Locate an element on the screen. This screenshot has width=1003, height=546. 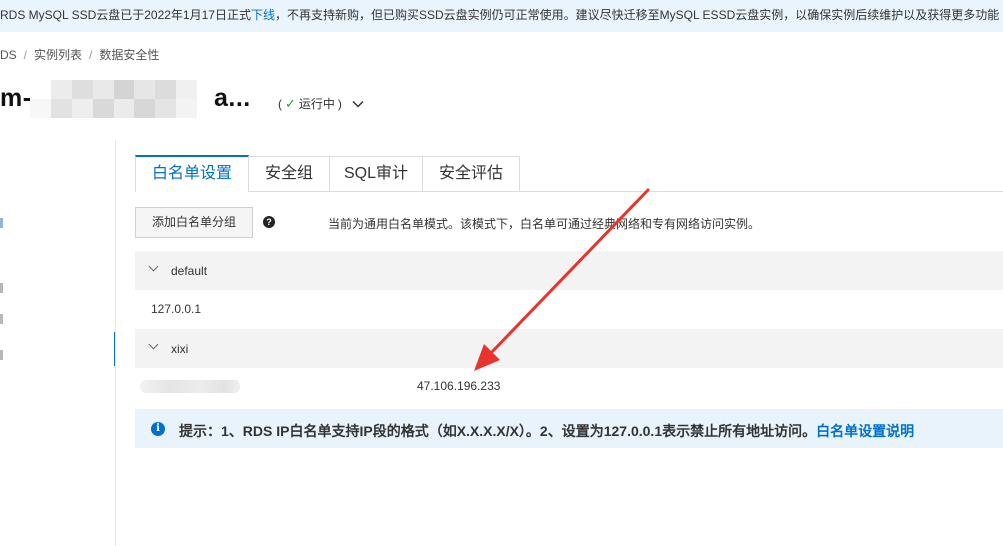
status-paren-open: ( is located at coordinates (280, 103).